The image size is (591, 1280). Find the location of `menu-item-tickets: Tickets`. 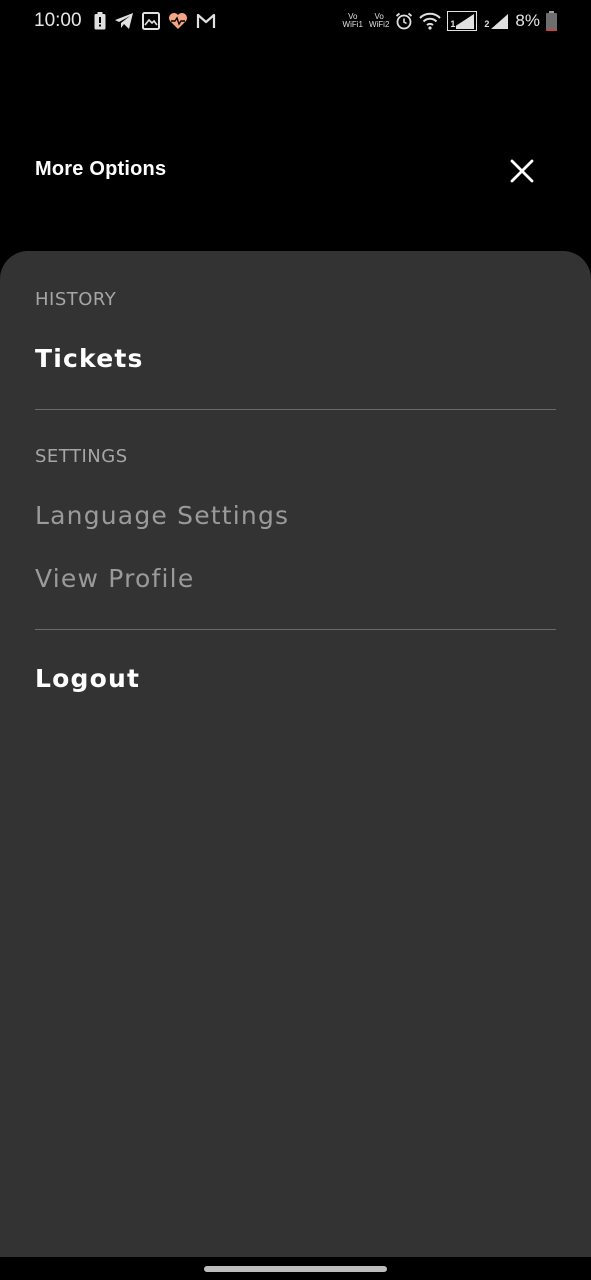

menu-item-tickets: Tickets is located at coordinates (89, 358).